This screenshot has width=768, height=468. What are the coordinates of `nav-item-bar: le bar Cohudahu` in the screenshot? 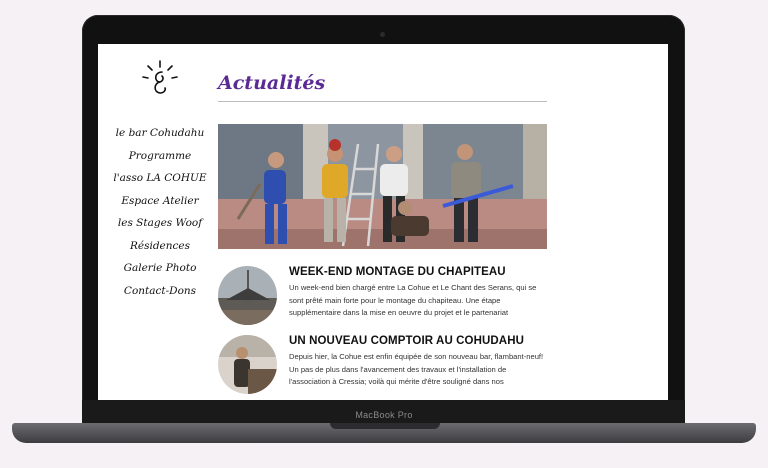 It's located at (160, 133).